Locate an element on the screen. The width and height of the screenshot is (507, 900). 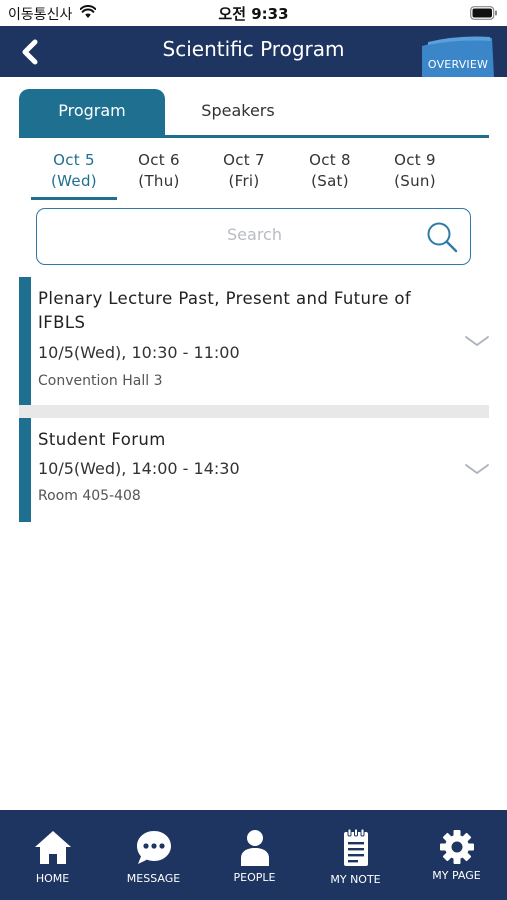
date-weekday: (Wed) is located at coordinates (74, 181).